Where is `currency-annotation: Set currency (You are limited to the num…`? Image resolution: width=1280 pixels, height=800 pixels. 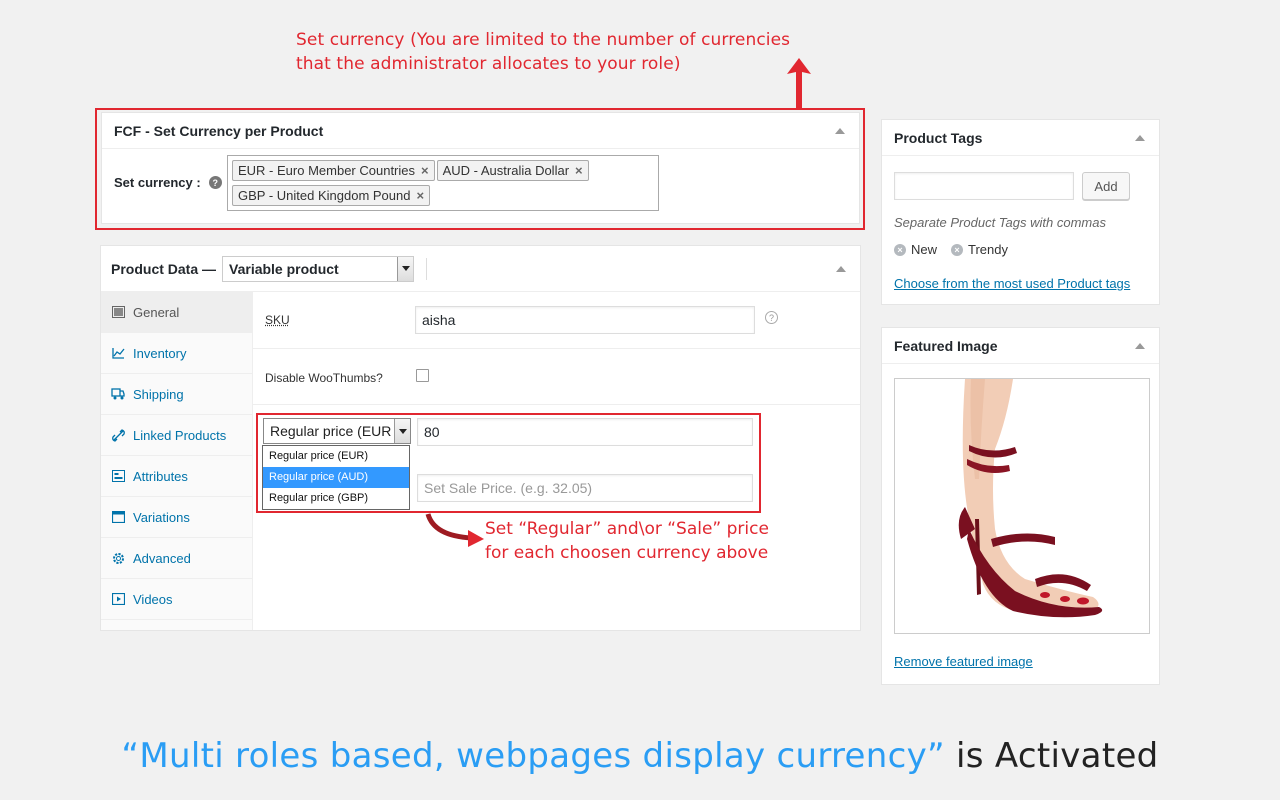
currency-annotation: Set currency (You are limited to the num… is located at coordinates (543, 52).